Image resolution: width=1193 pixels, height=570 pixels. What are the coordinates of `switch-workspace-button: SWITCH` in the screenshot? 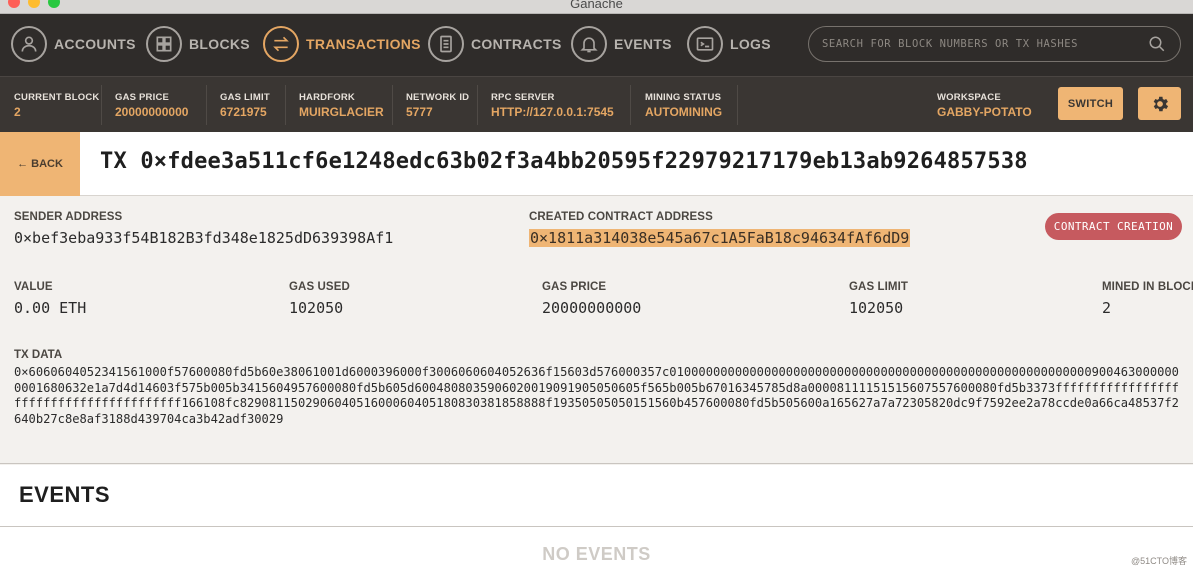 It's located at (1090, 103).